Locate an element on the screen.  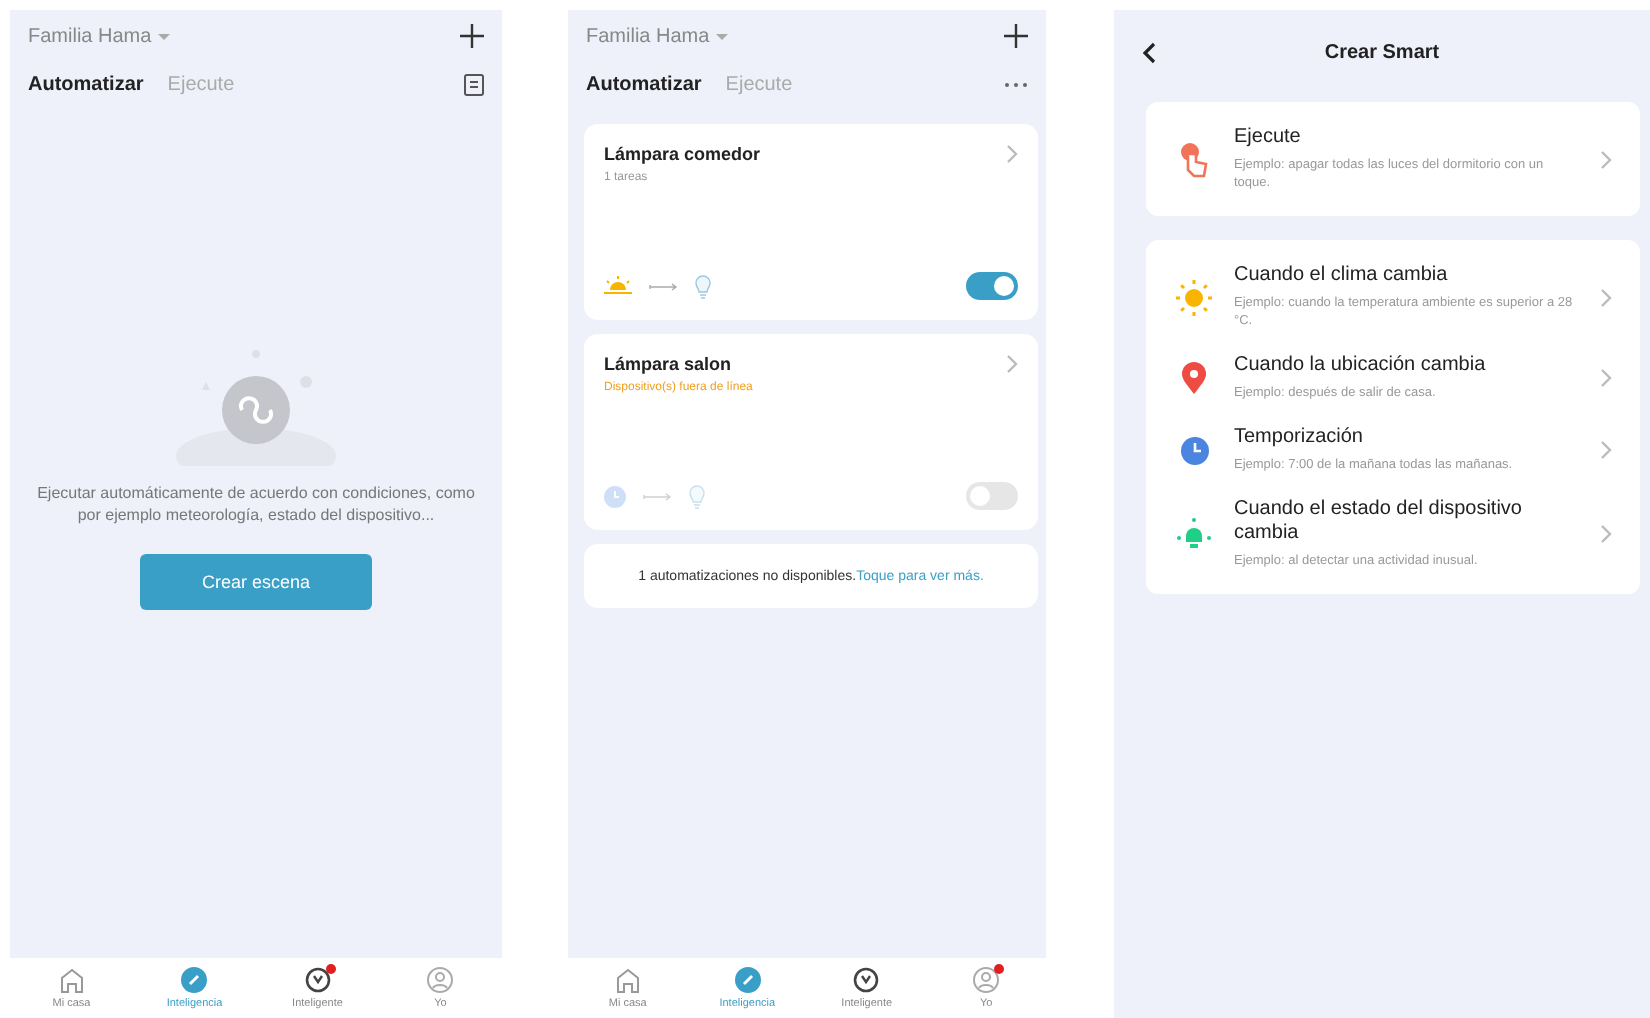
tap-hand-icon is located at coordinates (1194, 159).